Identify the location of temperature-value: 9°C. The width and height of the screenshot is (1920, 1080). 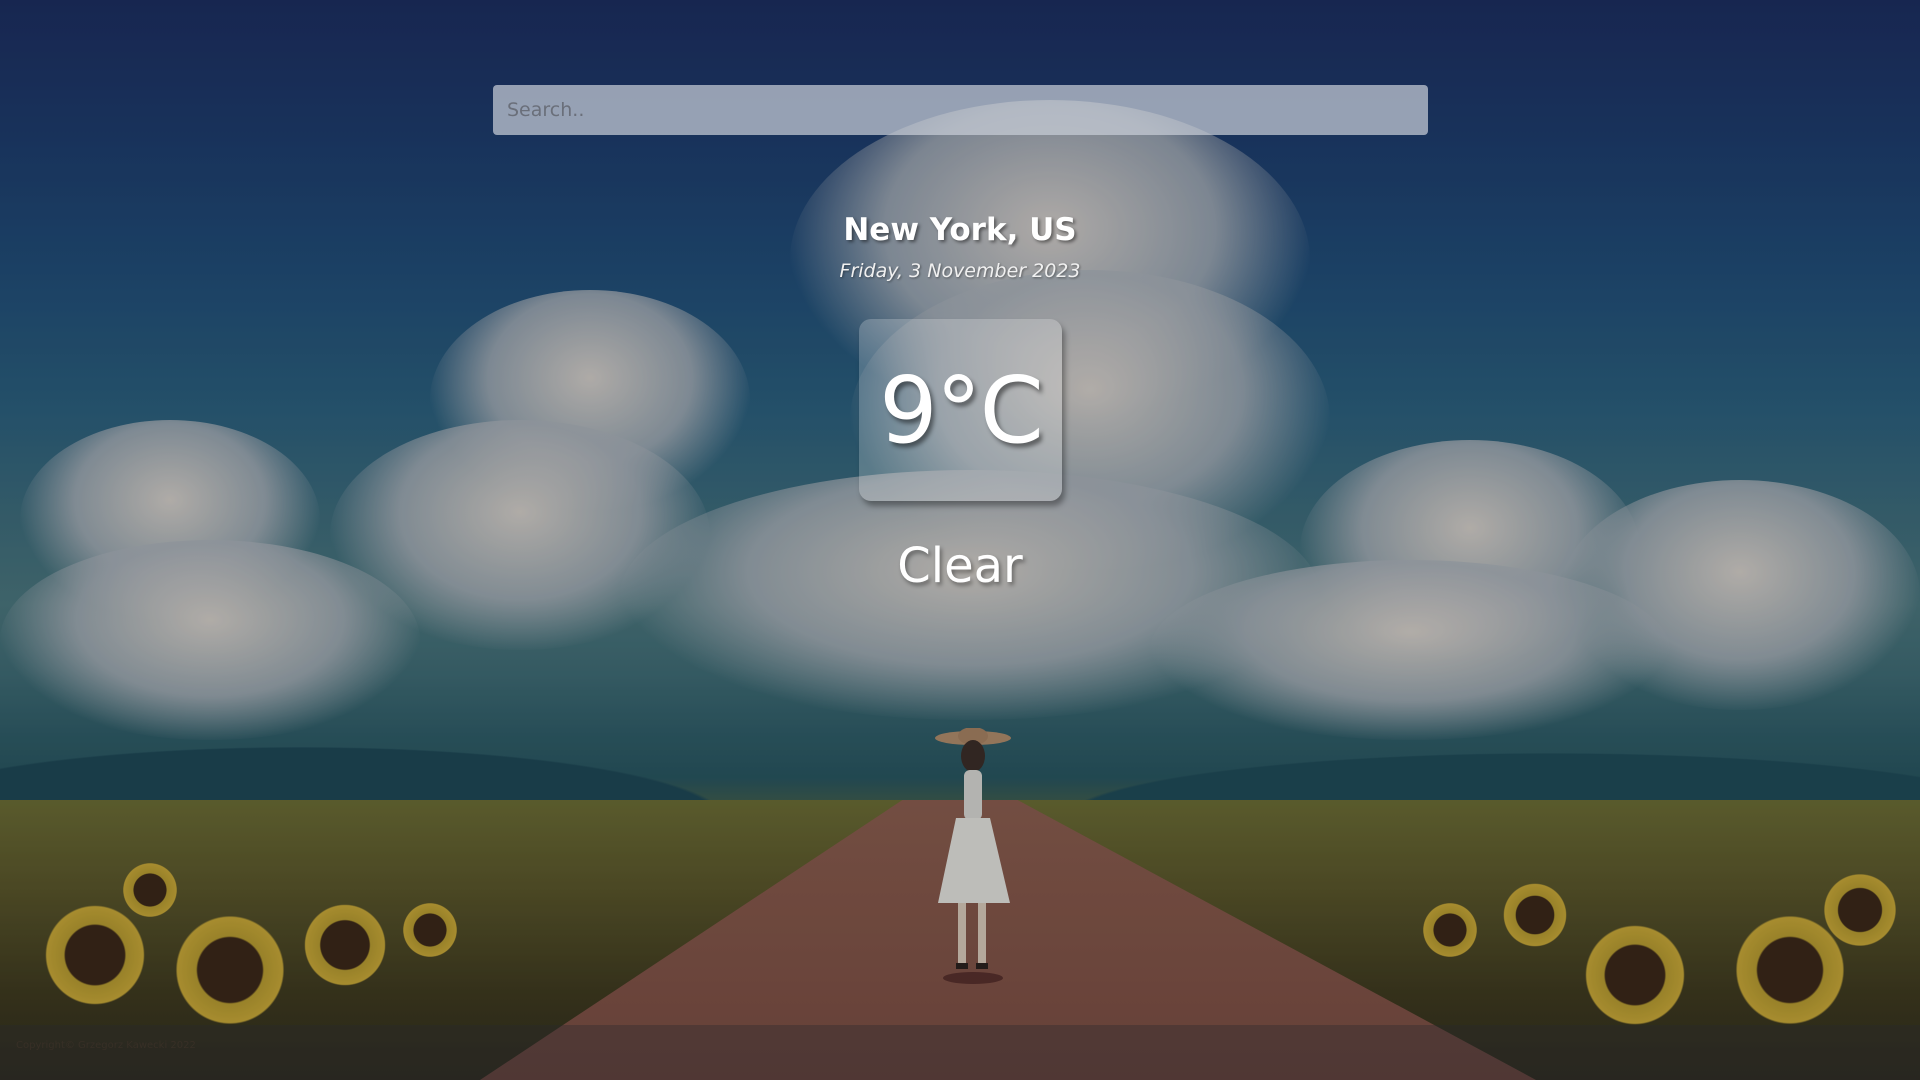
(961, 410).